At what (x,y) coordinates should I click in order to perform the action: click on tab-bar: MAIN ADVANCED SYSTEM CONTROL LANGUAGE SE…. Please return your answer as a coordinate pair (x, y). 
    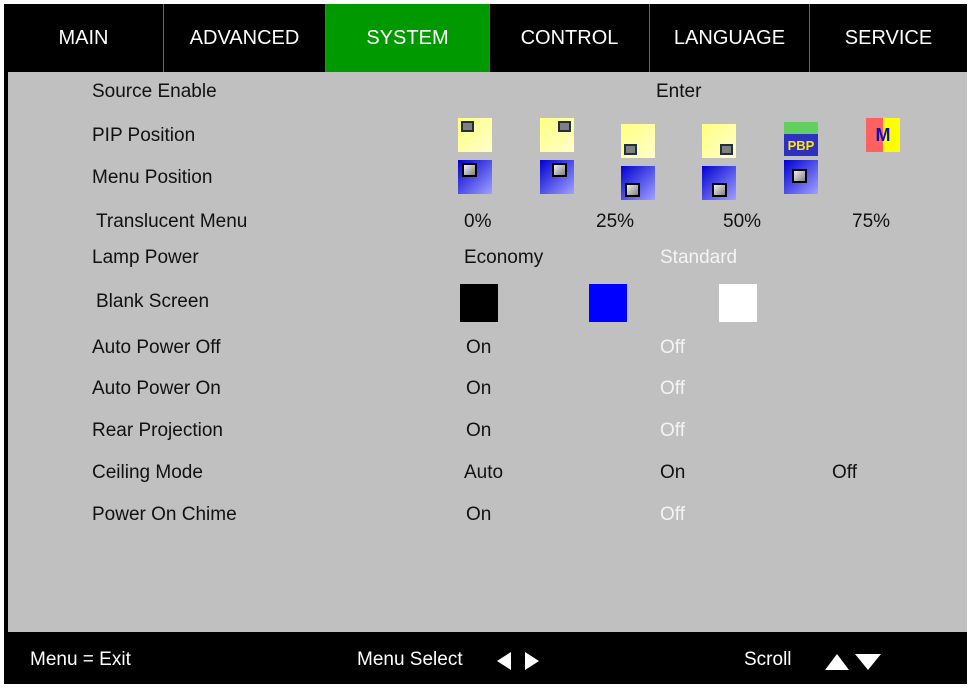
    Looking at the image, I should click on (485, 38).